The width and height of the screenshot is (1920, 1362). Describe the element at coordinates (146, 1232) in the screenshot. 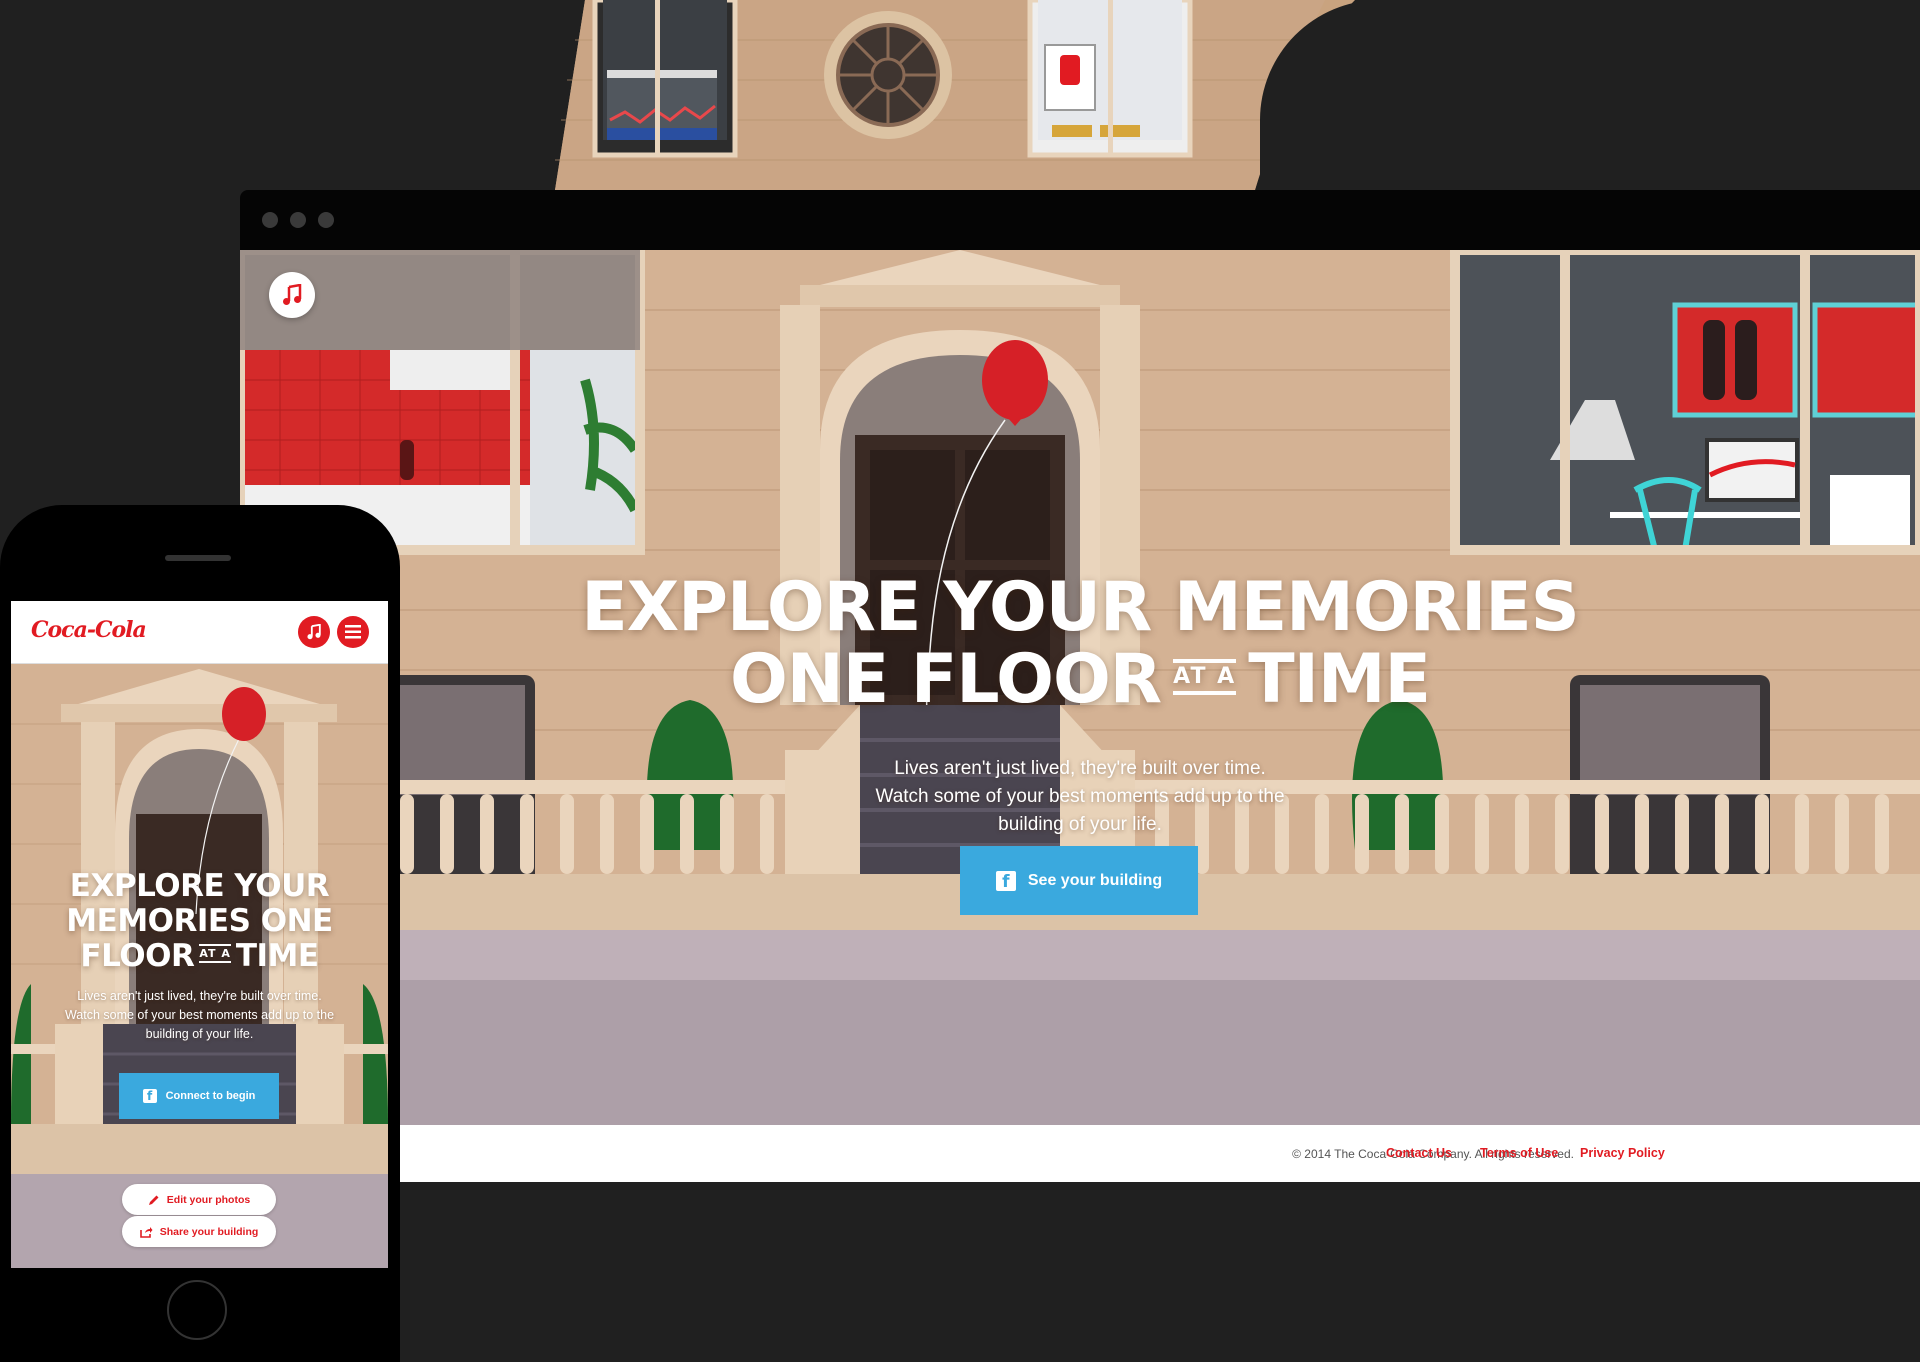

I see `share-icon` at that location.